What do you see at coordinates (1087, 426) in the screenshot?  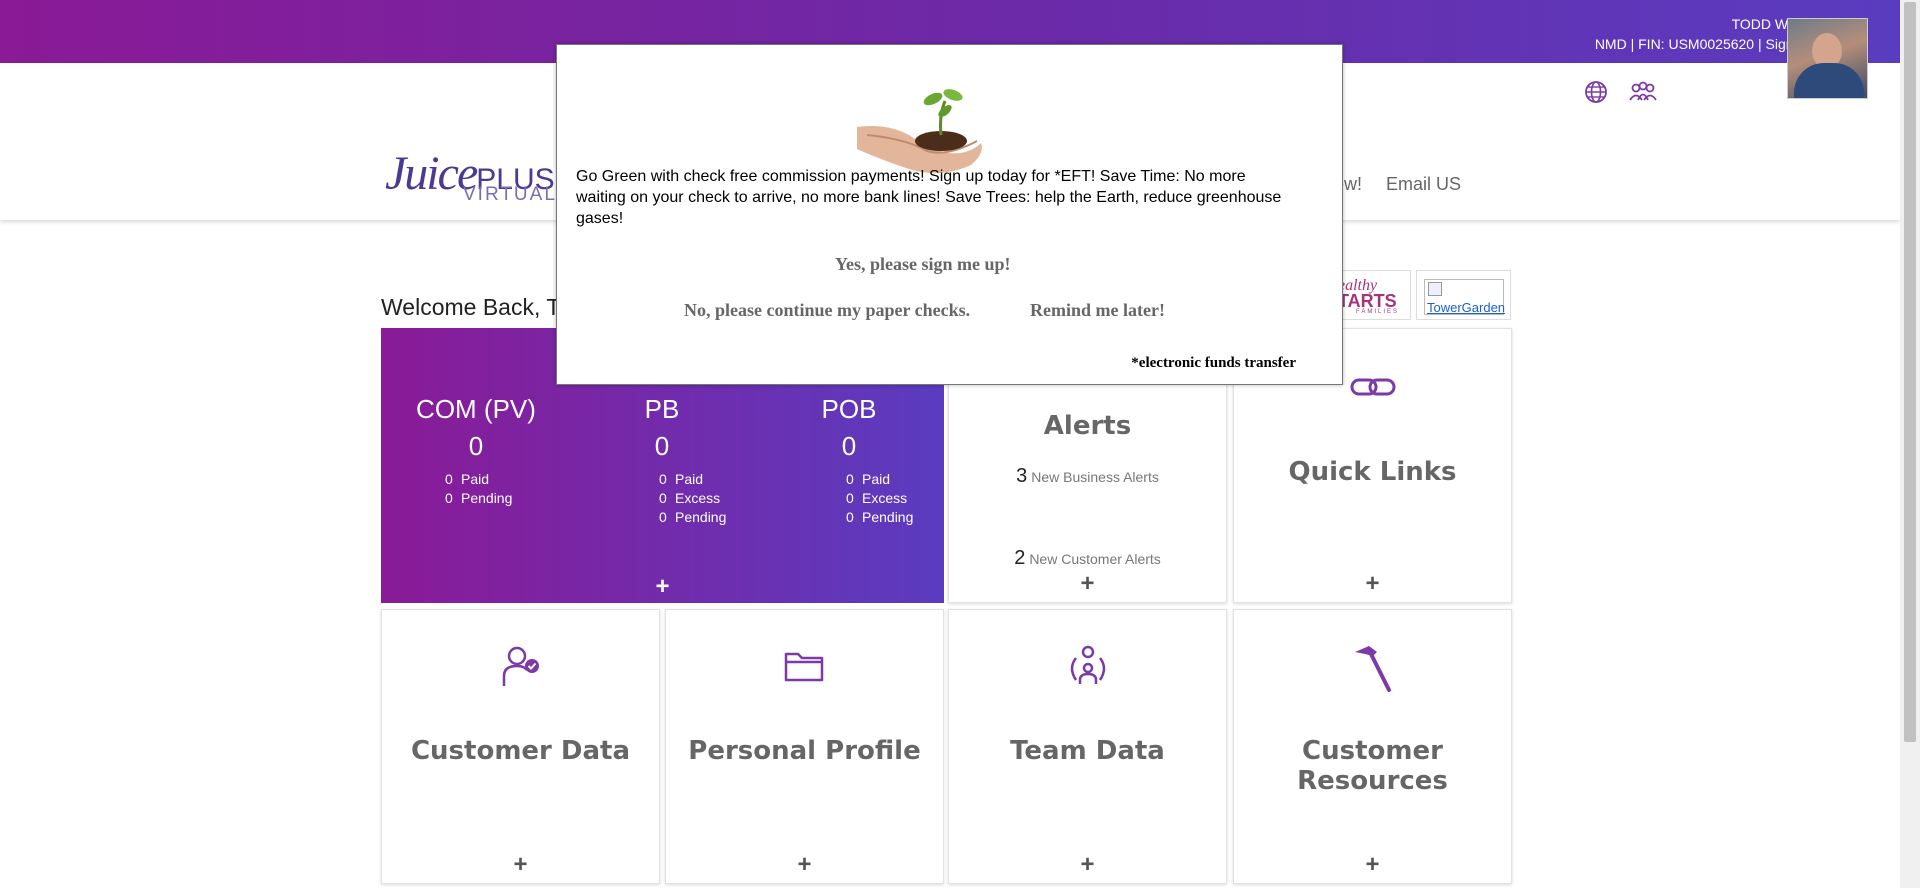 I see `alerts-title: Alerts` at bounding box center [1087, 426].